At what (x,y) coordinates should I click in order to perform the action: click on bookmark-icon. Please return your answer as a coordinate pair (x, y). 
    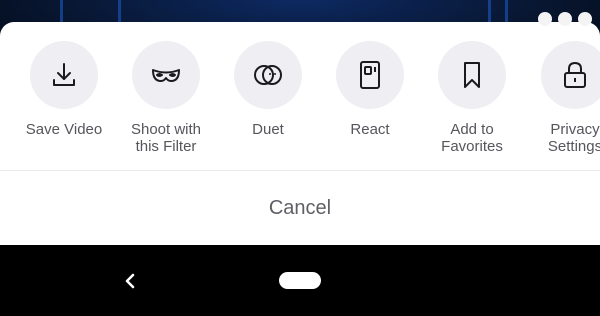
    Looking at the image, I should click on (472, 75).